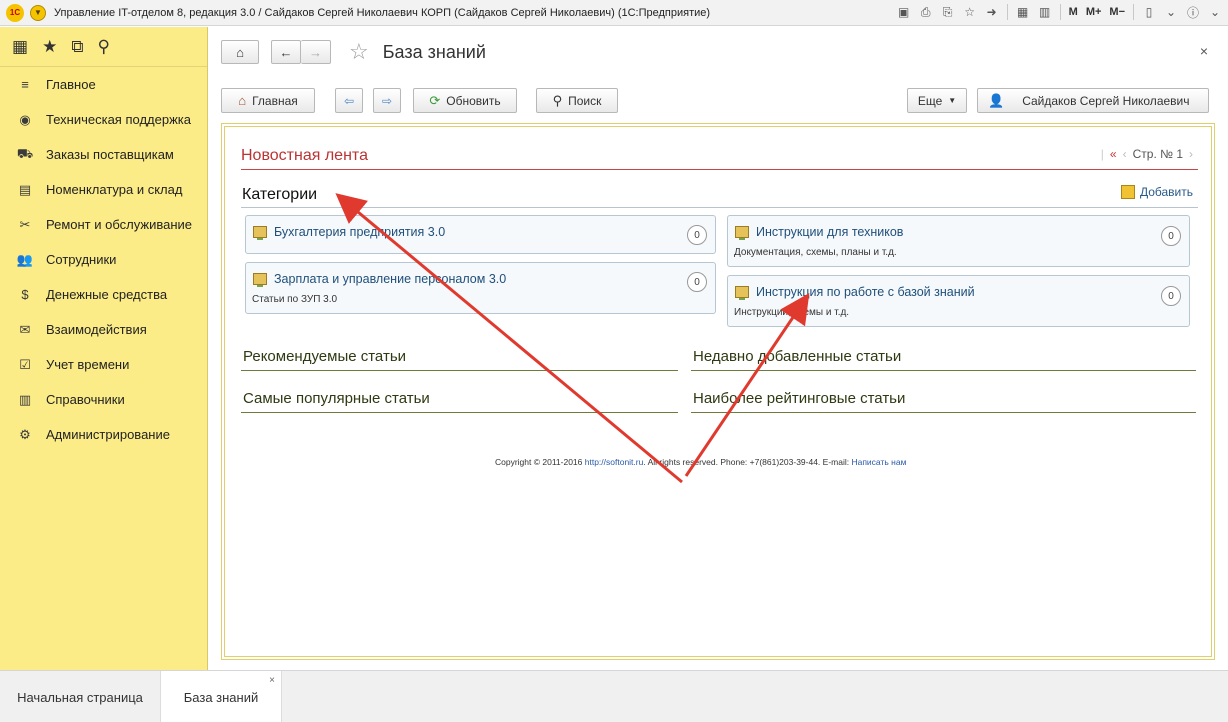 This screenshot has width=1228, height=722. I want to click on back-arrow-button: ⇦, so click(349, 100).